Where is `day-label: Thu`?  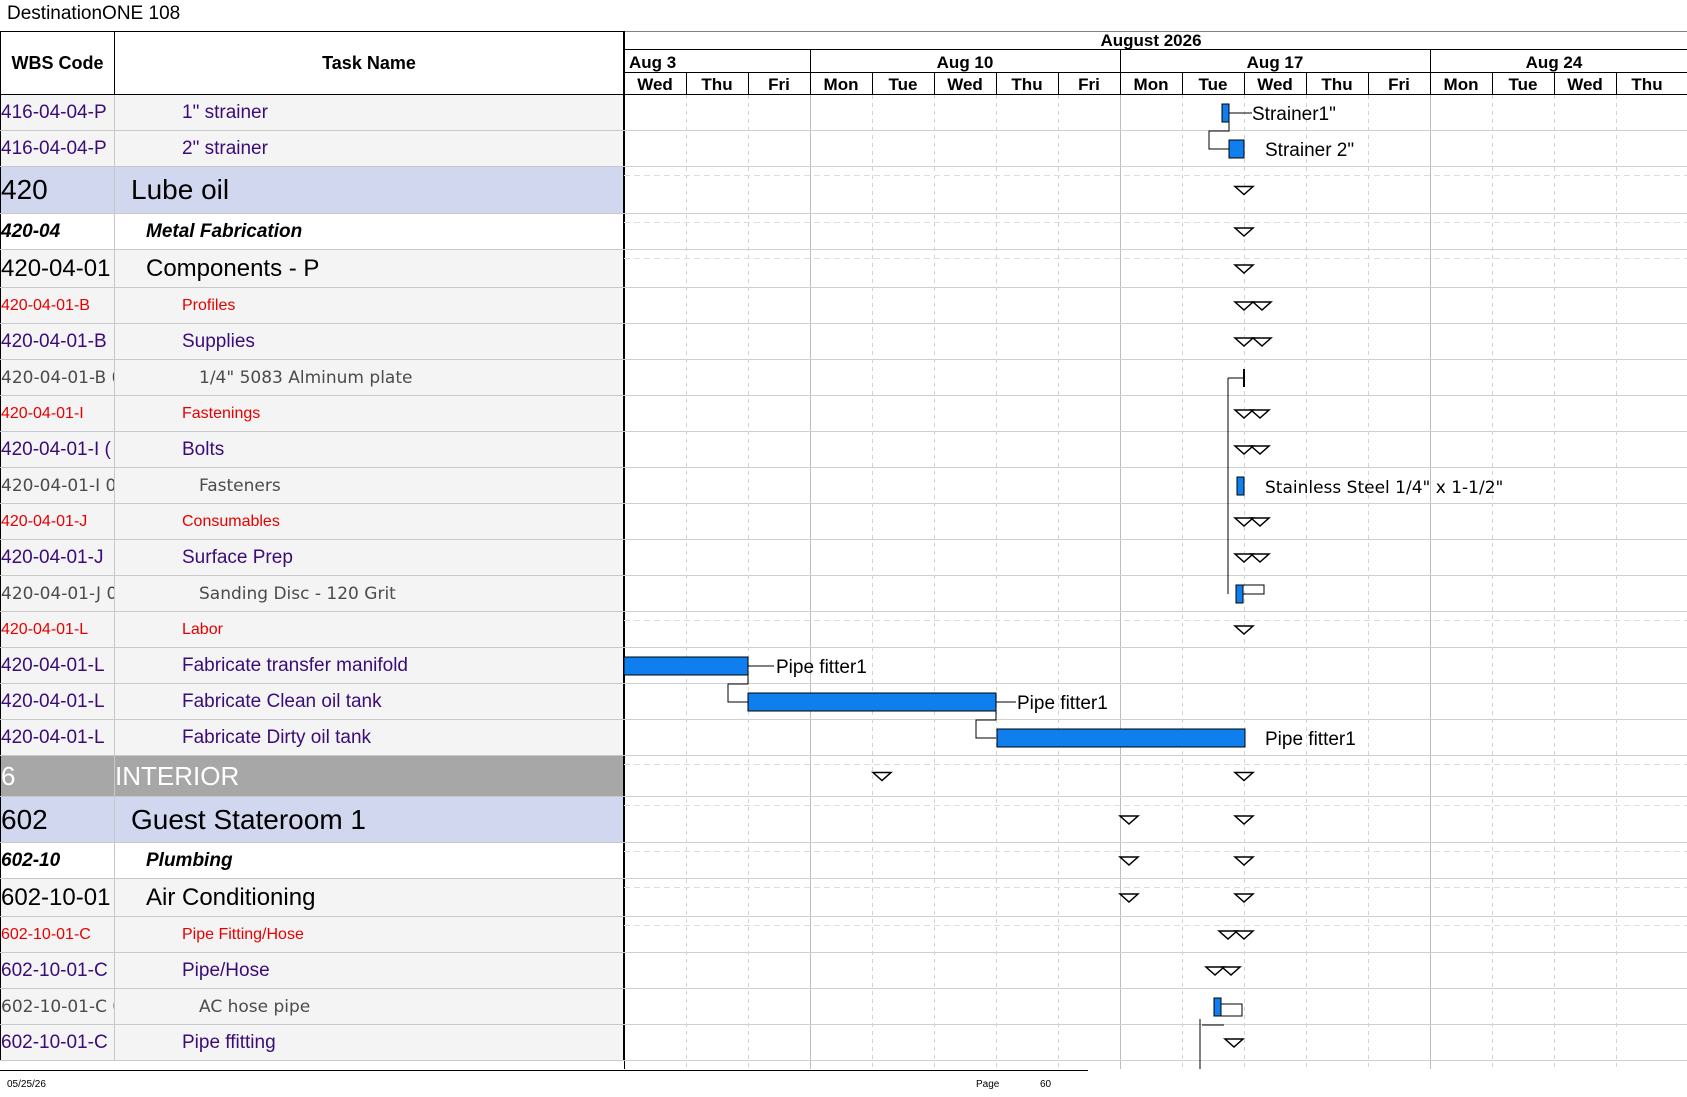
day-label: Thu is located at coordinates (716, 84).